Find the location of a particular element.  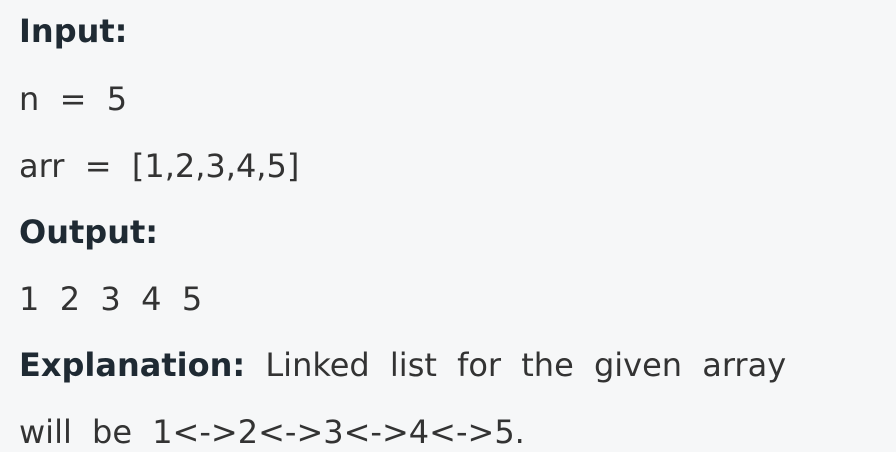

input-label: Input: is located at coordinates (73, 31).